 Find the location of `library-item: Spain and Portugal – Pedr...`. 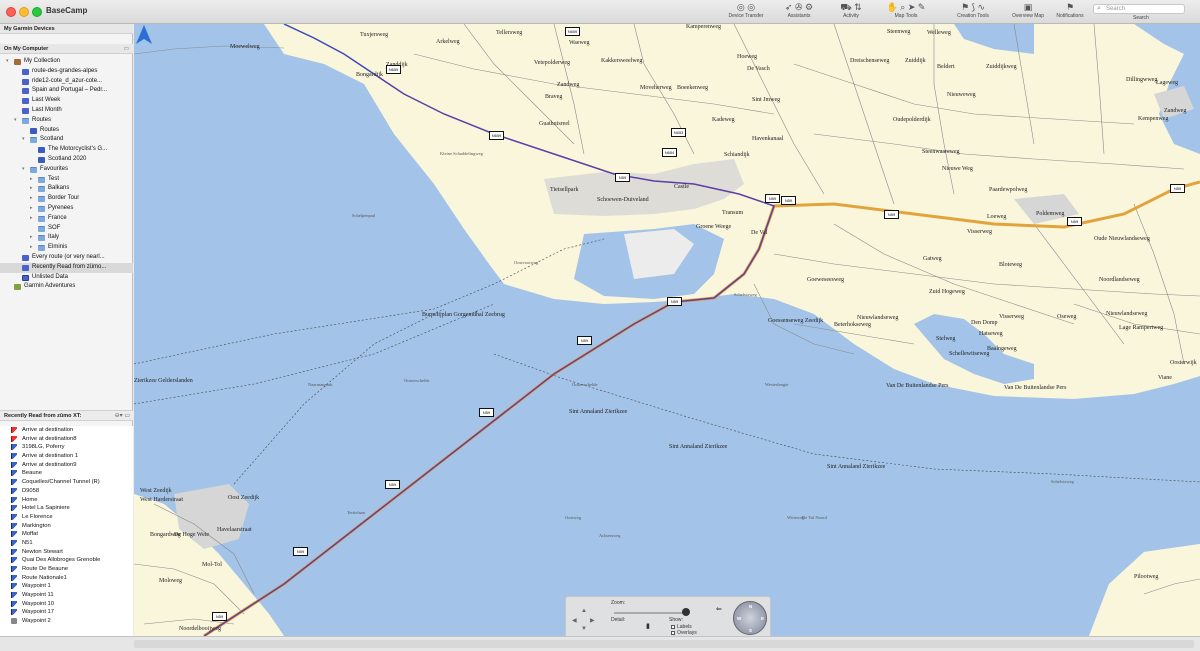

library-item: Spain and Portugal – Pedr... is located at coordinates (66, 91).